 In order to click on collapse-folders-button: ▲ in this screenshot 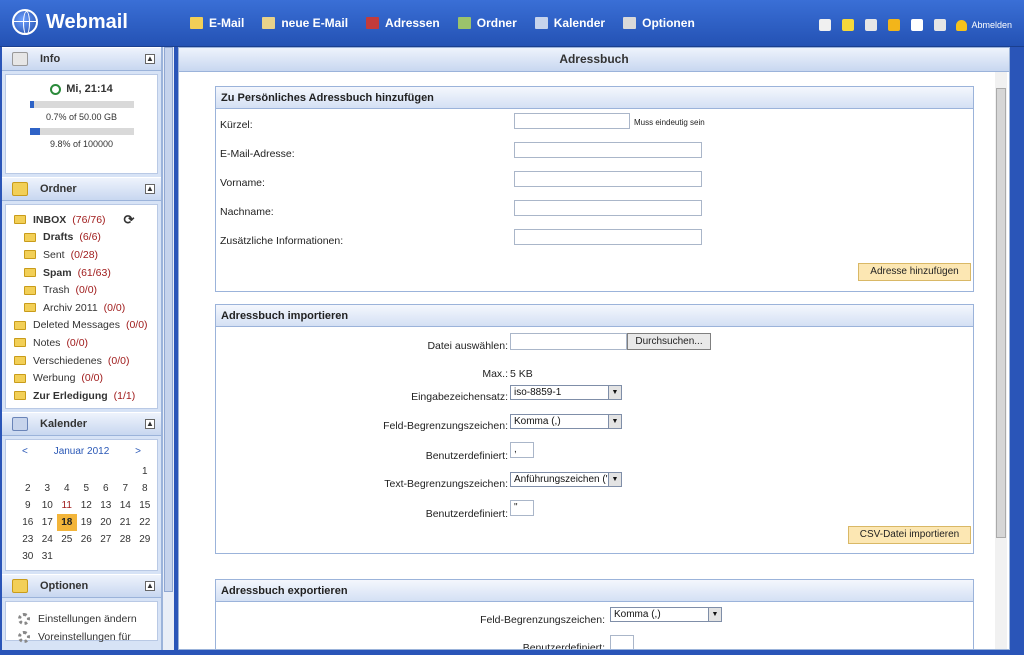, I will do `click(150, 189)`.